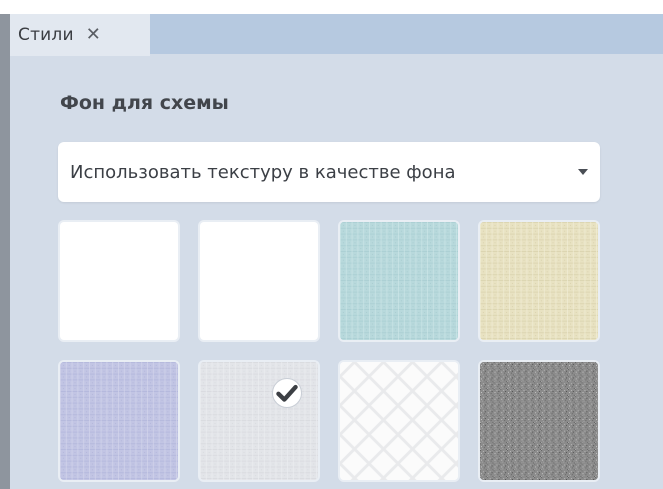 The height and width of the screenshot is (489, 663). I want to click on window-top-frame, so click(331, 7).